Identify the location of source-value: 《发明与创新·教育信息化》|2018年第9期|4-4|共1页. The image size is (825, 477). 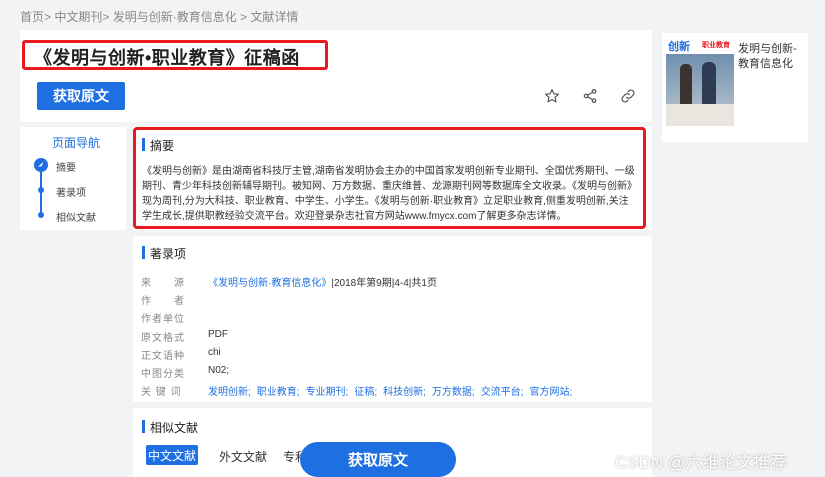
(322, 281).